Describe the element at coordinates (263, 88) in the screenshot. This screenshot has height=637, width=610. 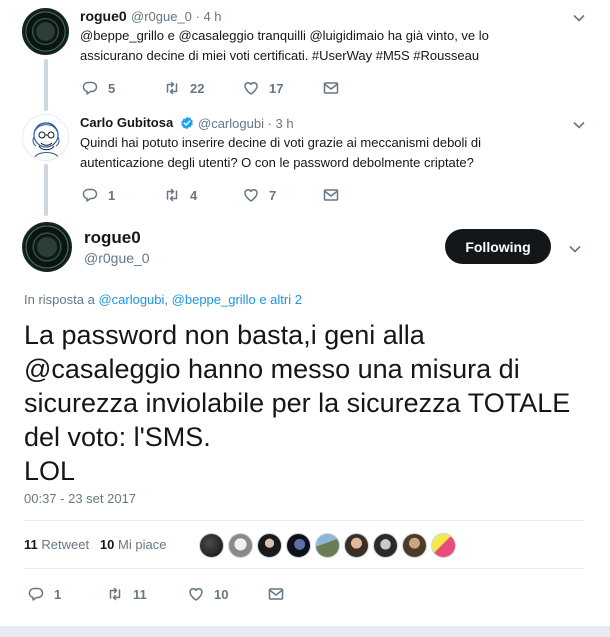
I see `like-button: 17` at that location.